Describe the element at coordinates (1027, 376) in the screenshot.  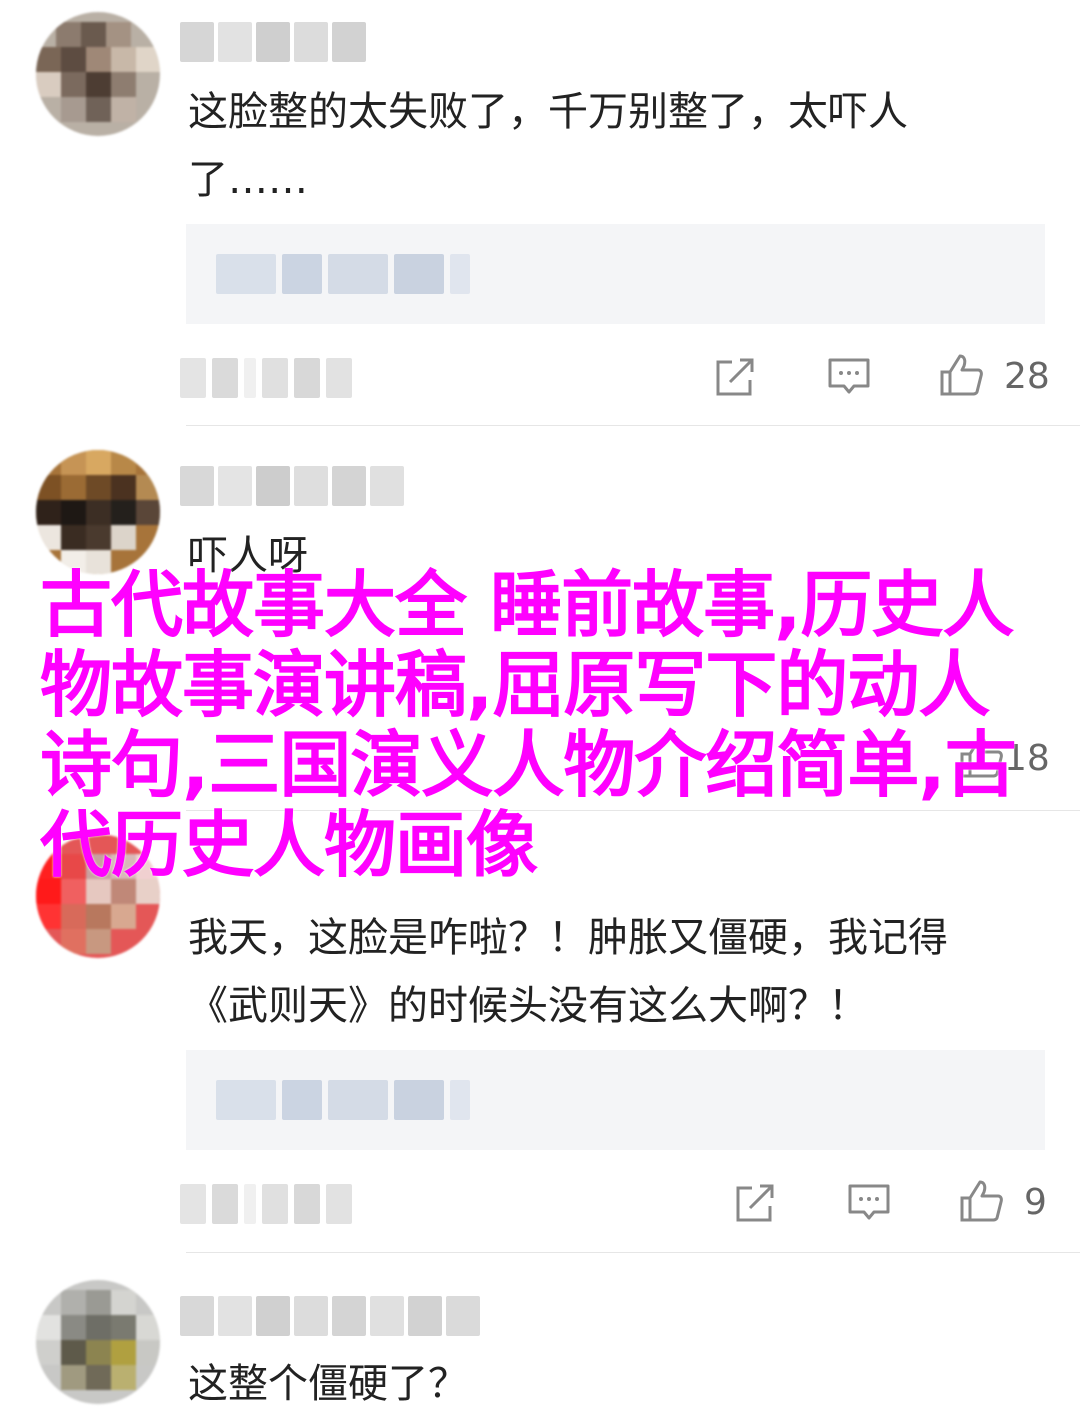
I see `like-count: 28` at that location.